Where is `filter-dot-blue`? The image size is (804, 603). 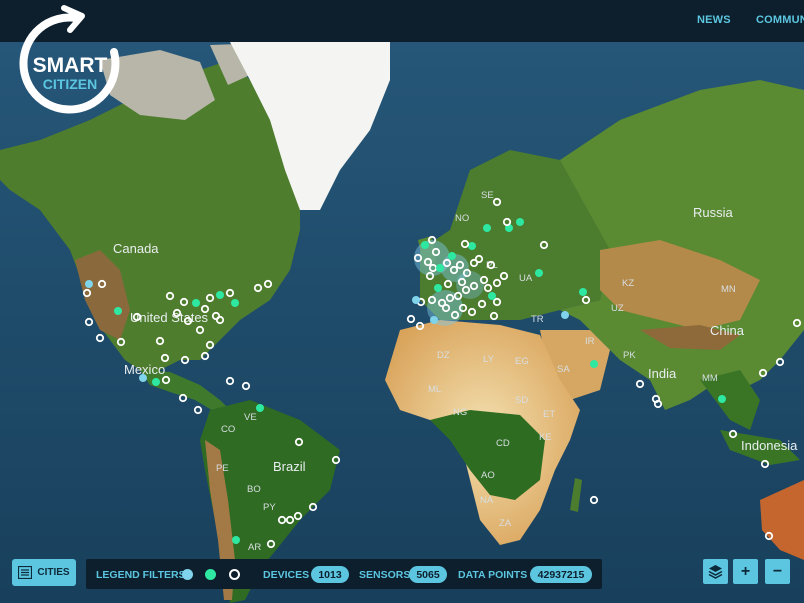 filter-dot-blue is located at coordinates (187, 574).